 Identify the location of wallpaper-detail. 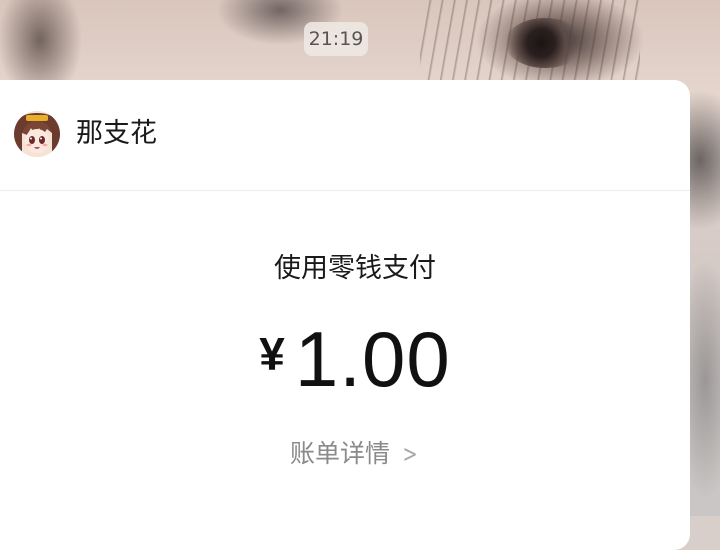
(545, 43).